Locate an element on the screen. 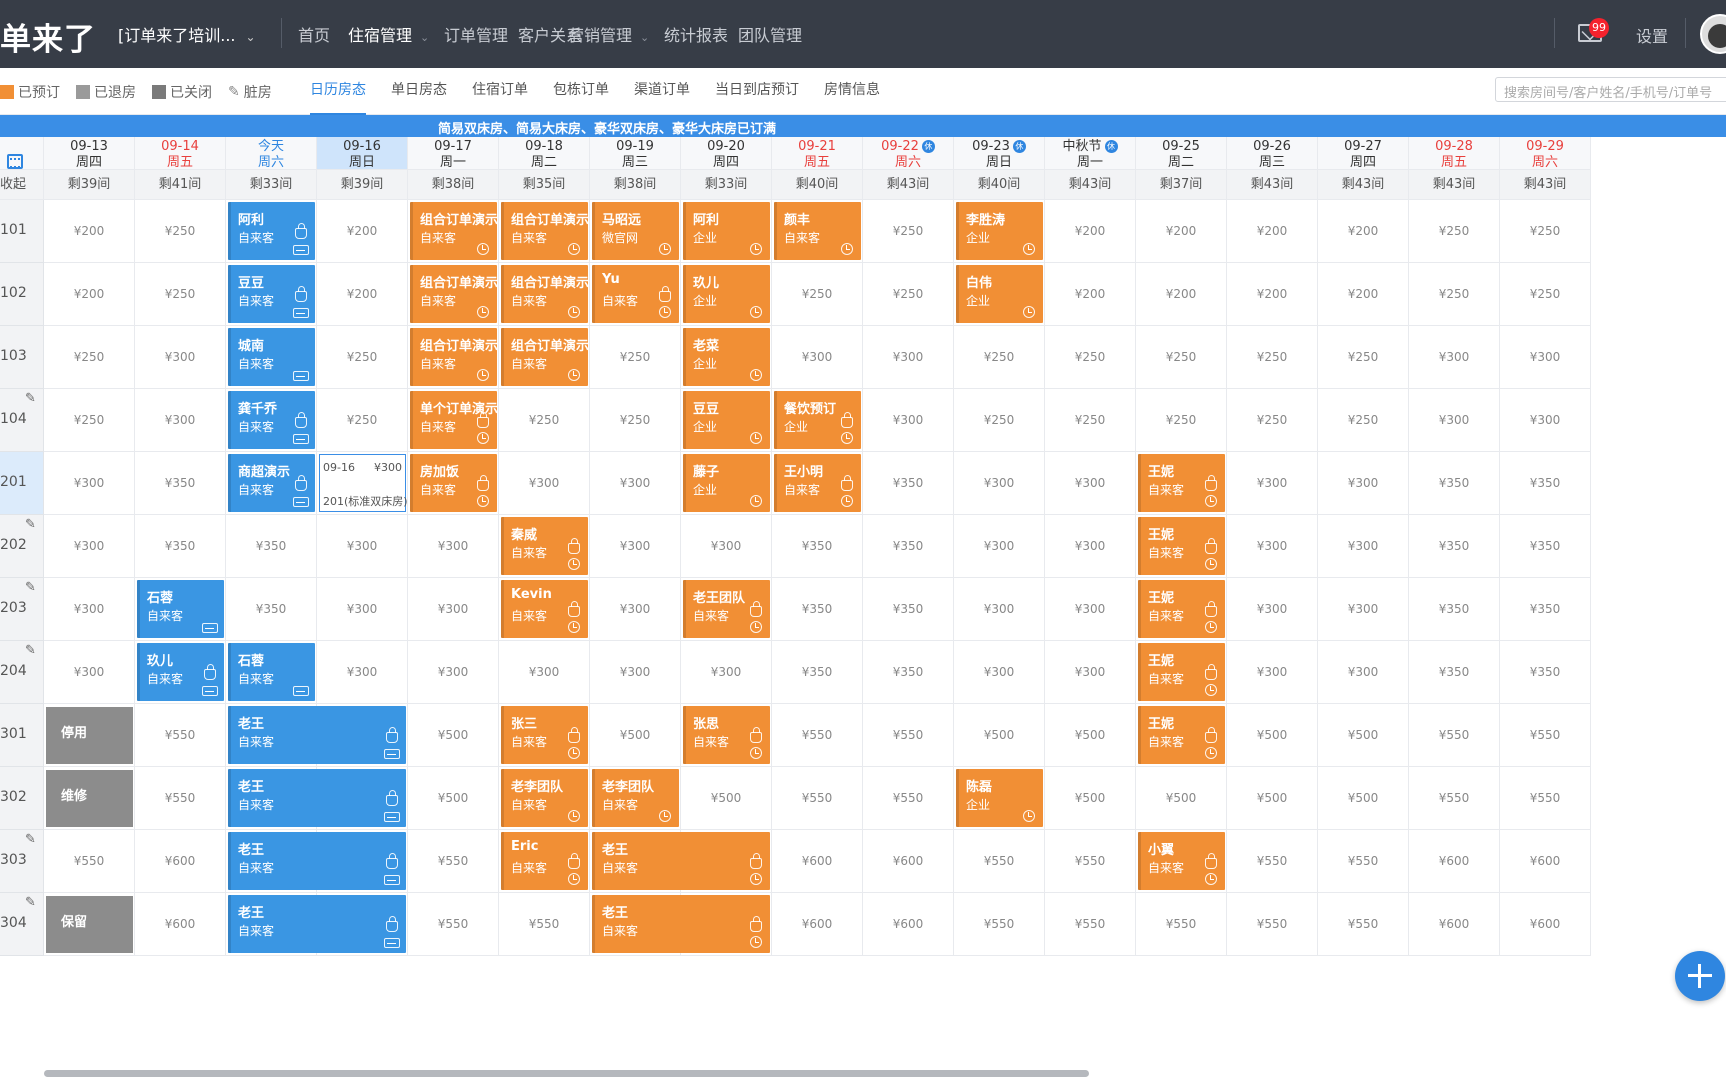 This screenshot has height=1079, width=1726. booking-block: 玖儿 自来客 is located at coordinates (180, 672).